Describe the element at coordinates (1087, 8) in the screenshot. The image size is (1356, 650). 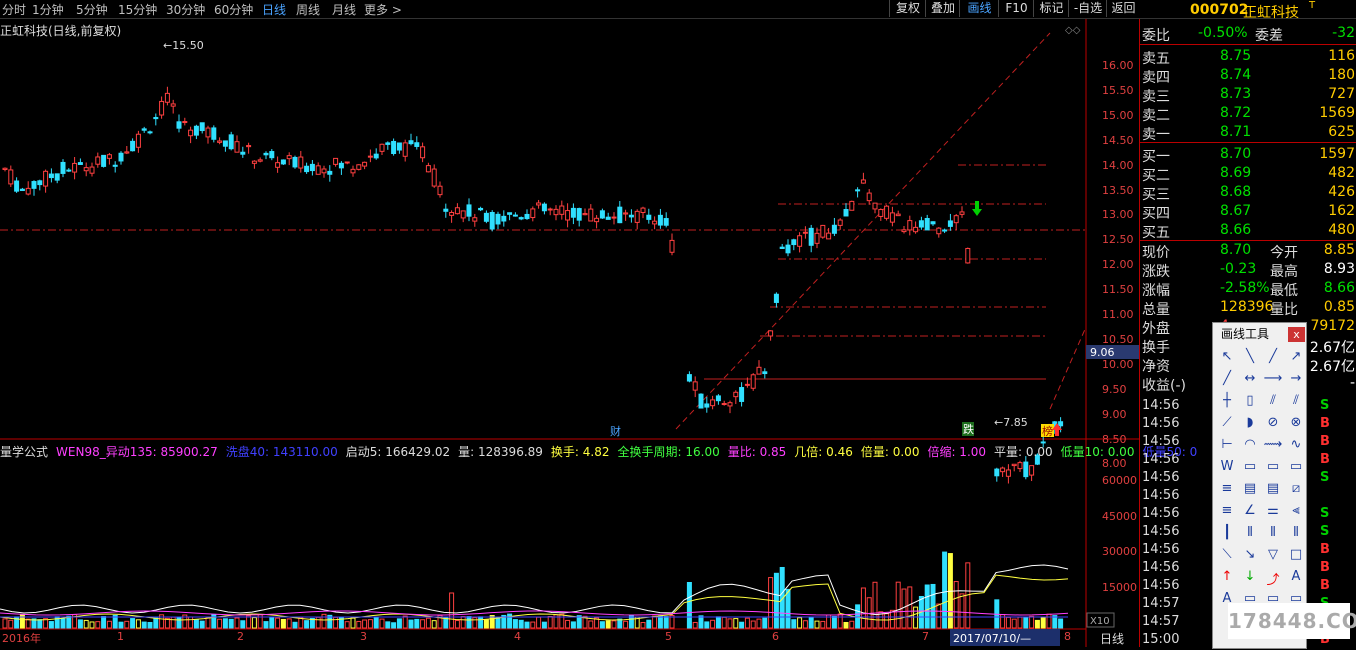
I see `toolbar-button: -自选` at that location.